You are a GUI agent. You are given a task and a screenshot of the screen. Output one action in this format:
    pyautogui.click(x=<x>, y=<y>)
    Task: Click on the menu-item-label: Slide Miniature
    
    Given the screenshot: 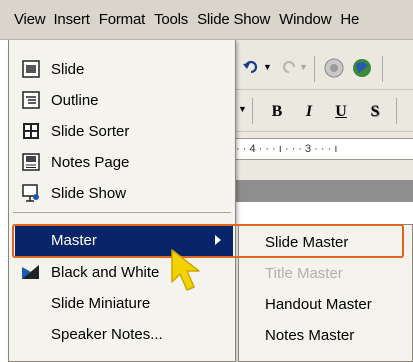 What is the action you would take?
    pyautogui.click(x=101, y=303)
    